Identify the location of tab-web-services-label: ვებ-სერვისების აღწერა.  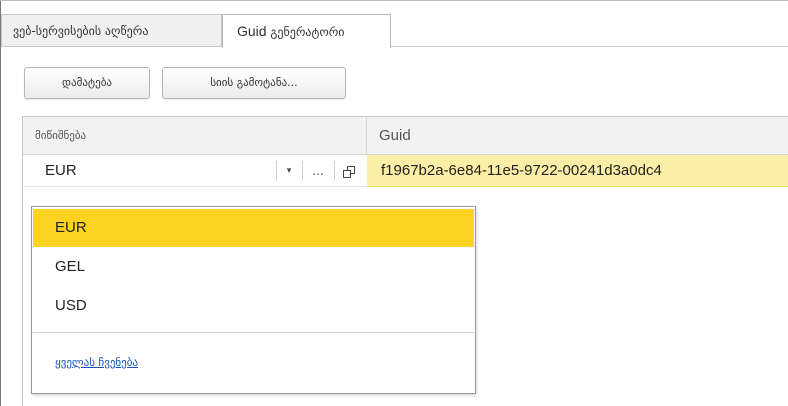
(81, 31).